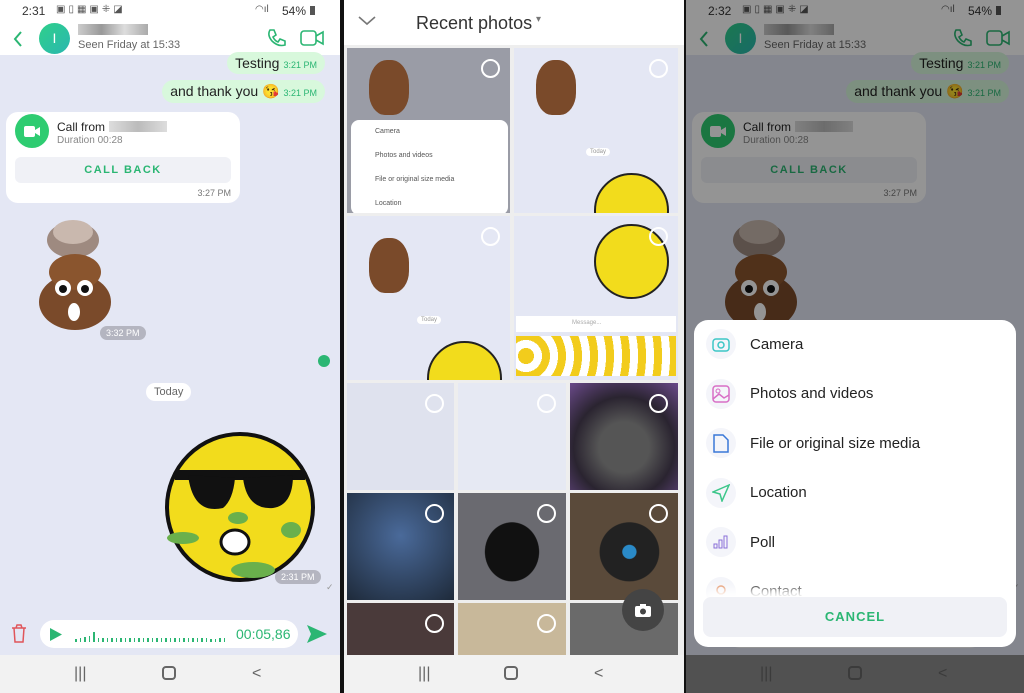 The height and width of the screenshot is (693, 1024). What do you see at coordinates (367, 21) in the screenshot?
I see `collapse-chevron-icon` at bounding box center [367, 21].